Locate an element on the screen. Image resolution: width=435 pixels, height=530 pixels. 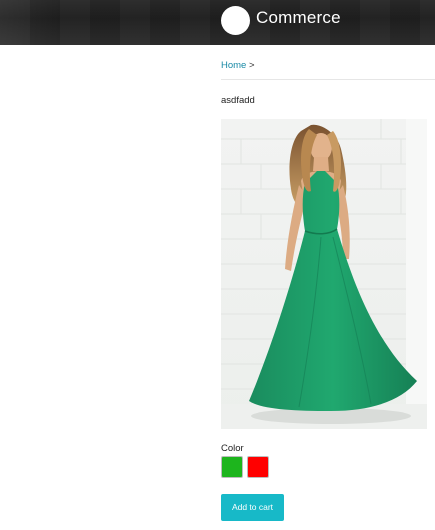
site-header: Commerce is located at coordinates (217, 22).